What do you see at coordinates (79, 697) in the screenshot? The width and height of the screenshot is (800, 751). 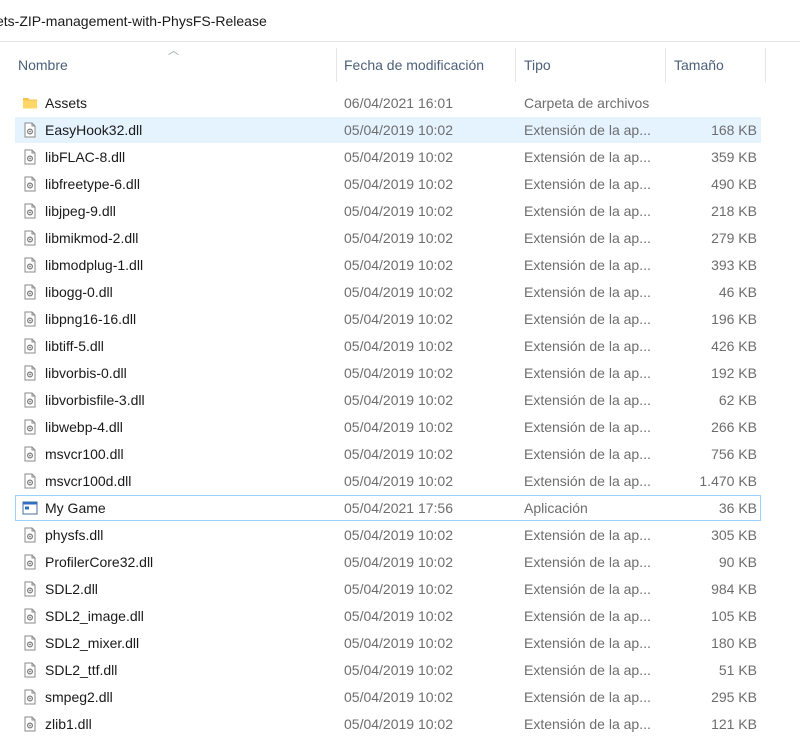 I see `file-name: smpeg2.dll` at bounding box center [79, 697].